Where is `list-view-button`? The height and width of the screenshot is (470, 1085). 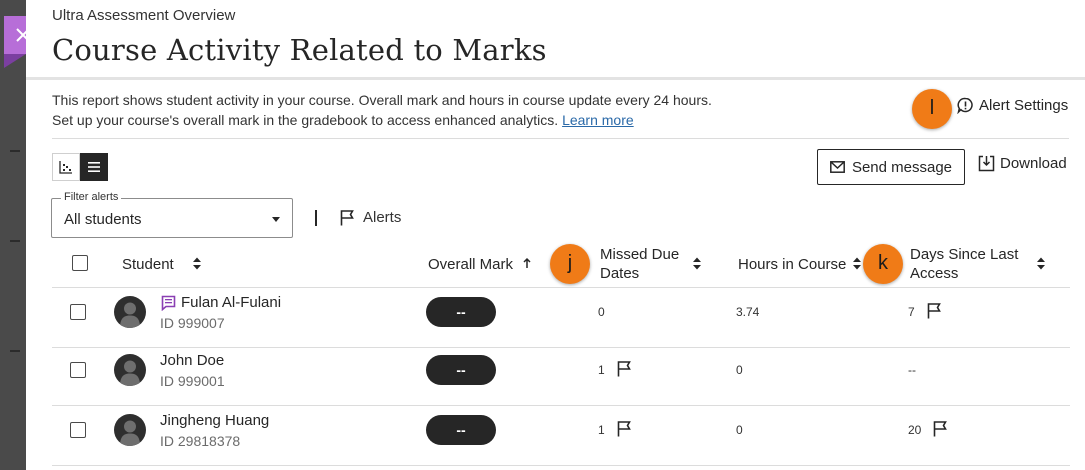 list-view-button is located at coordinates (94, 167).